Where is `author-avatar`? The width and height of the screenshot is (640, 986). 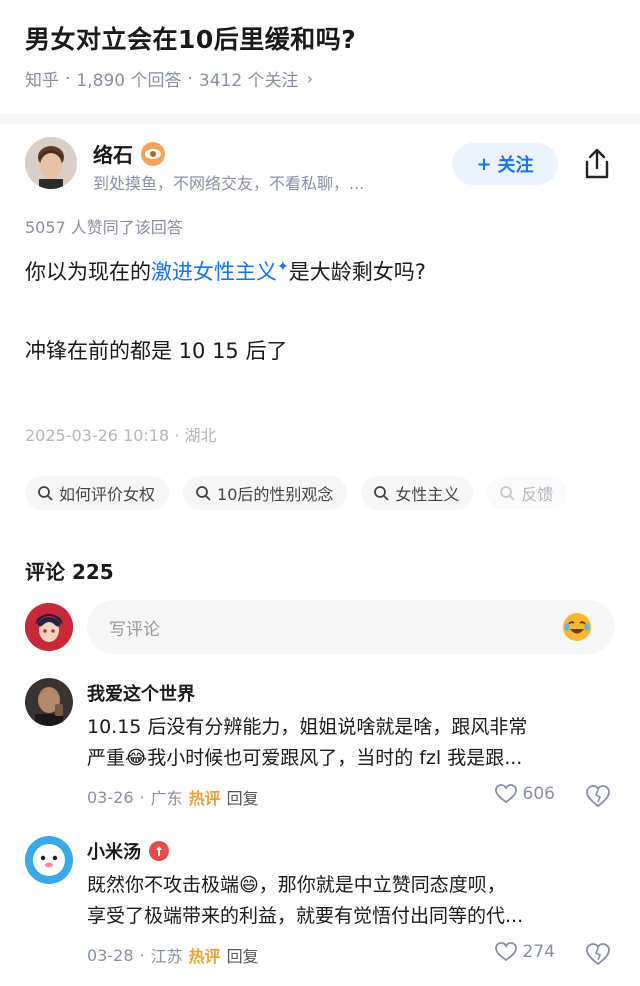
author-avatar is located at coordinates (51, 163).